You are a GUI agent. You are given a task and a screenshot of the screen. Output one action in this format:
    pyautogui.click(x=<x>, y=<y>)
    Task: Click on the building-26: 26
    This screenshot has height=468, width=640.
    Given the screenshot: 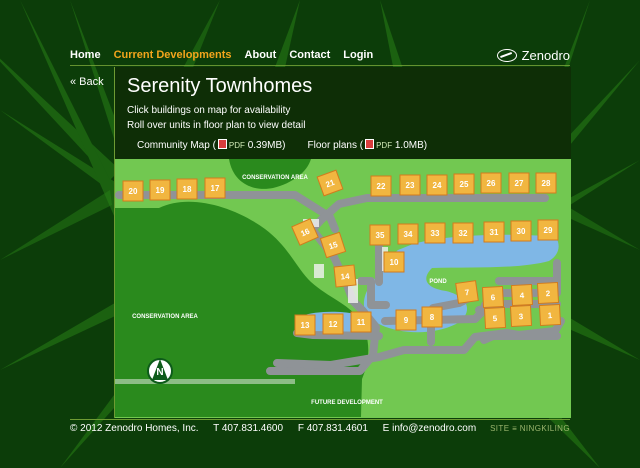 What is the action you would take?
    pyautogui.click(x=491, y=183)
    